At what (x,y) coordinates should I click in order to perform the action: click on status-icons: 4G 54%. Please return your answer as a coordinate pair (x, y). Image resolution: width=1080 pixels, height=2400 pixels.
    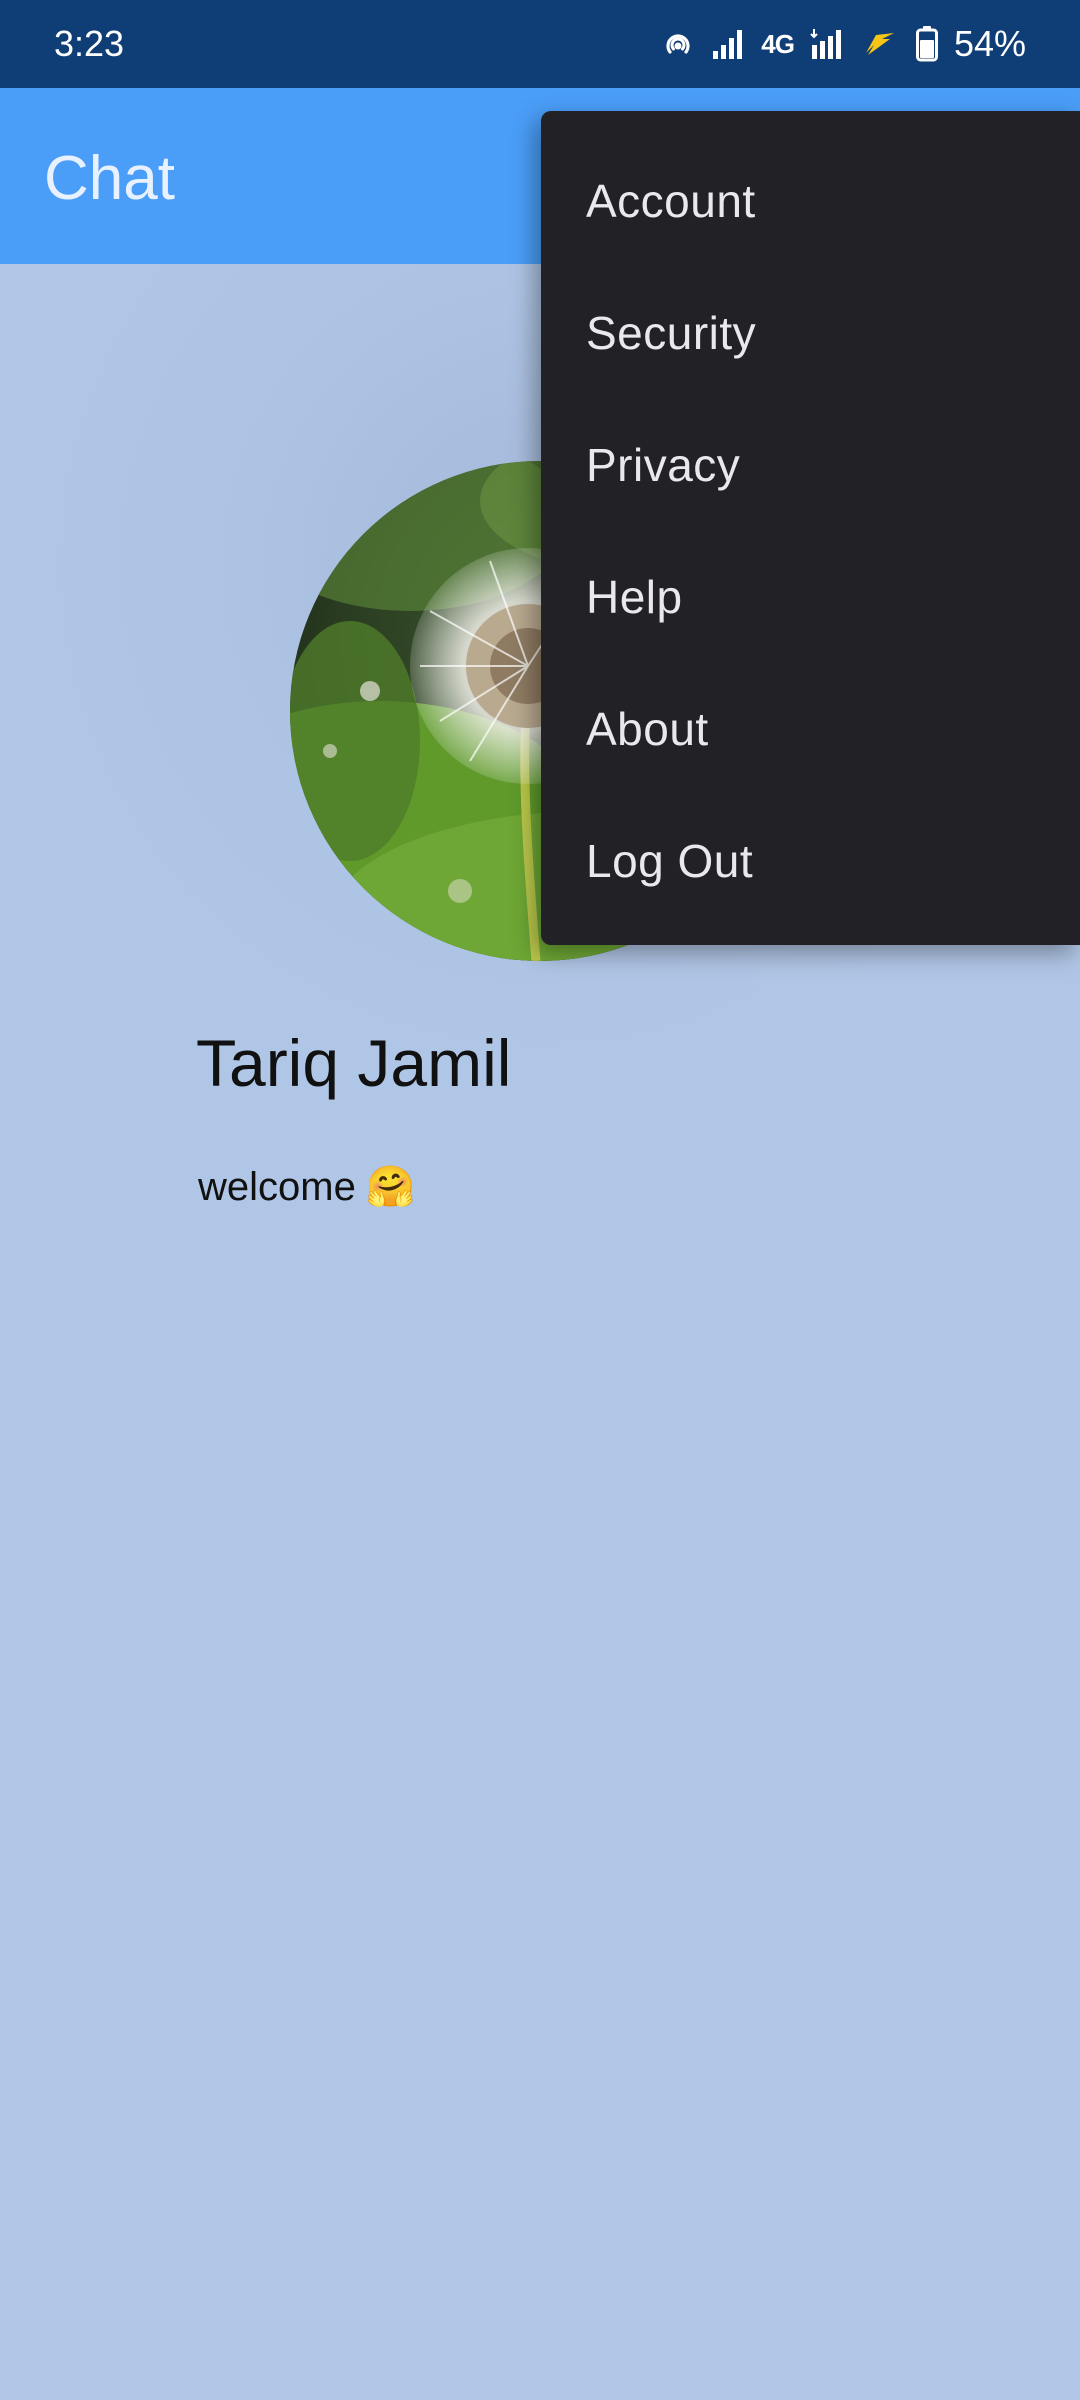
    Looking at the image, I should click on (843, 44).